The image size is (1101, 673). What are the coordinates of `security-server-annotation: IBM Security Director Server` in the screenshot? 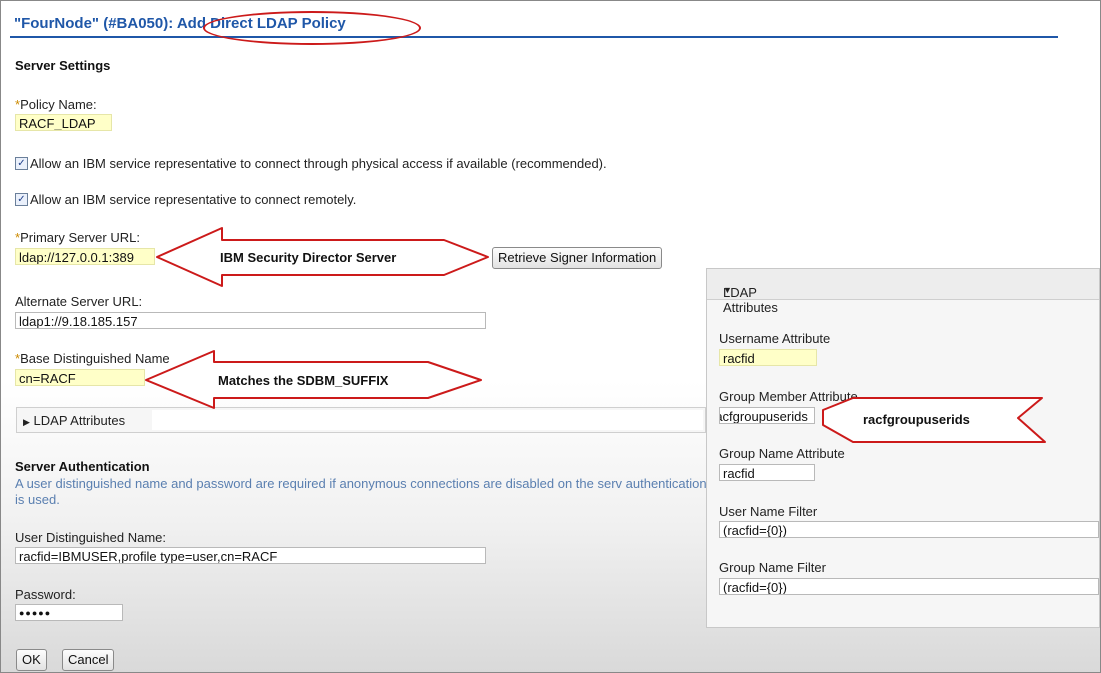 It's located at (308, 257).